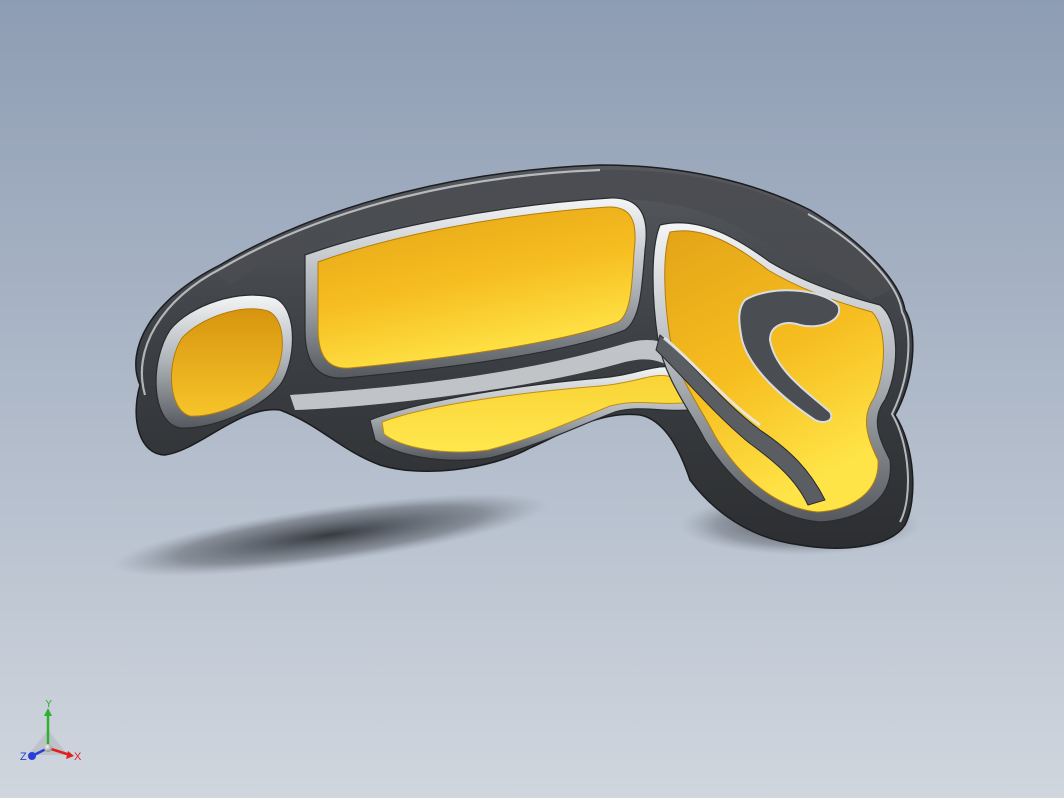  Describe the element at coordinates (53, 736) in the screenshot. I see `view-triad: Y X Z` at that location.